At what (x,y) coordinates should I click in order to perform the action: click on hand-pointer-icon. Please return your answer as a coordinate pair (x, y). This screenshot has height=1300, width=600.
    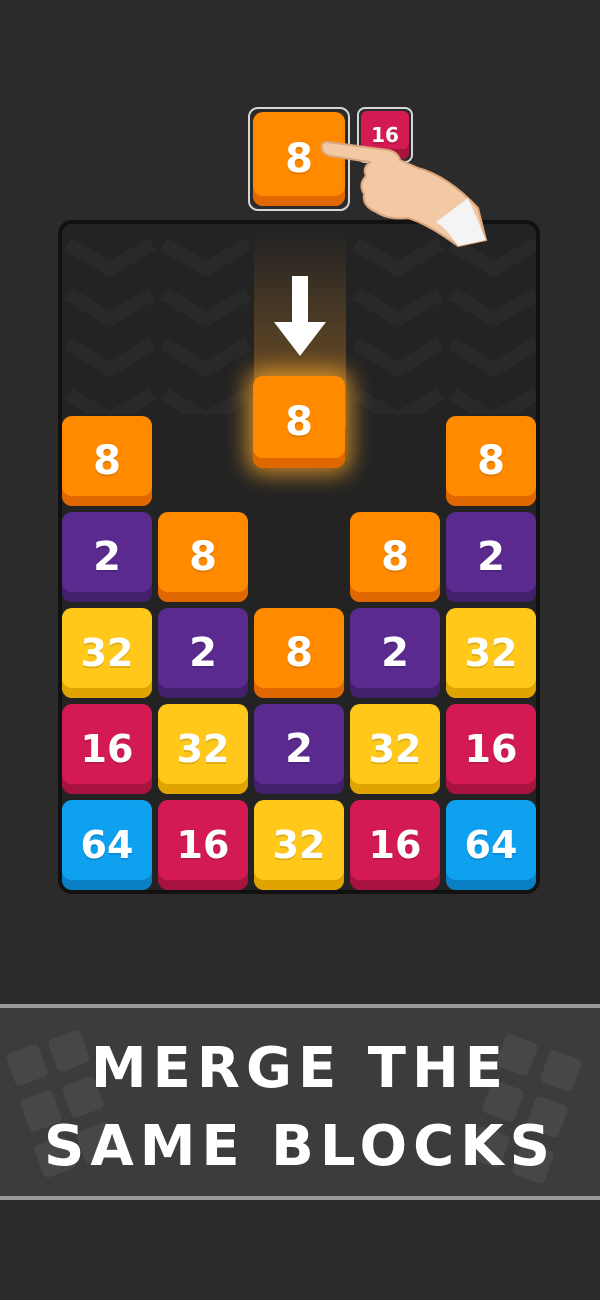
    Looking at the image, I should click on (404, 194).